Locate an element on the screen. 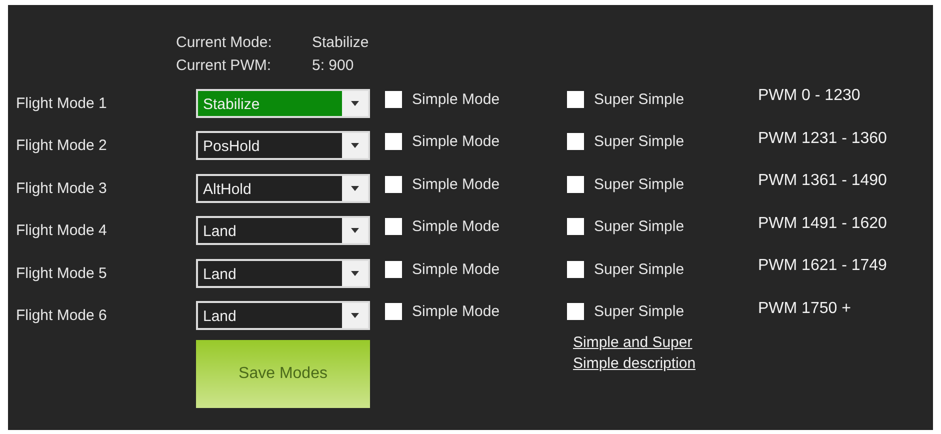  pwm-range: PWM 1231 - 1360 is located at coordinates (822, 139).